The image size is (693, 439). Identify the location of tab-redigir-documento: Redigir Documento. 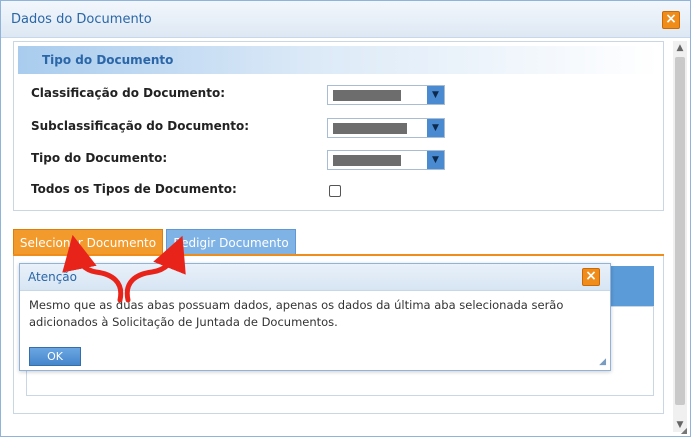
(231, 242).